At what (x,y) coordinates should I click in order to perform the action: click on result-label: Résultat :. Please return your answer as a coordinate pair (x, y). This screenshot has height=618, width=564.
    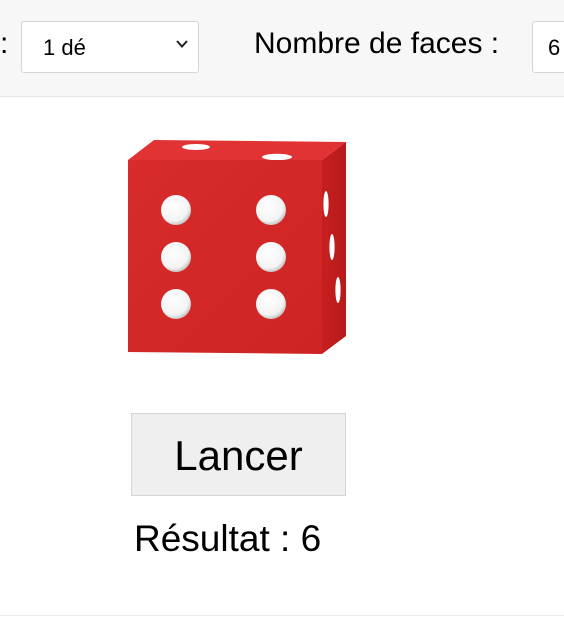
    Looking at the image, I should click on (212, 538).